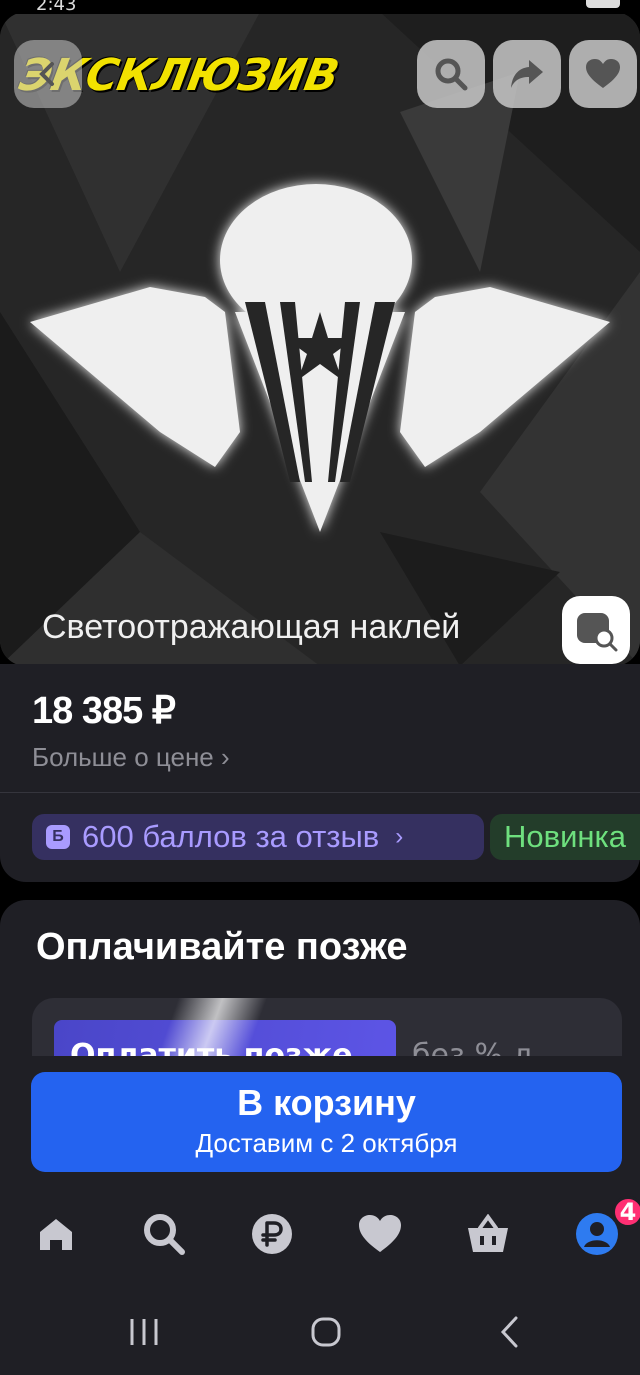 The width and height of the screenshot is (640, 1375). I want to click on recent-apps-icon, so click(144, 1332).